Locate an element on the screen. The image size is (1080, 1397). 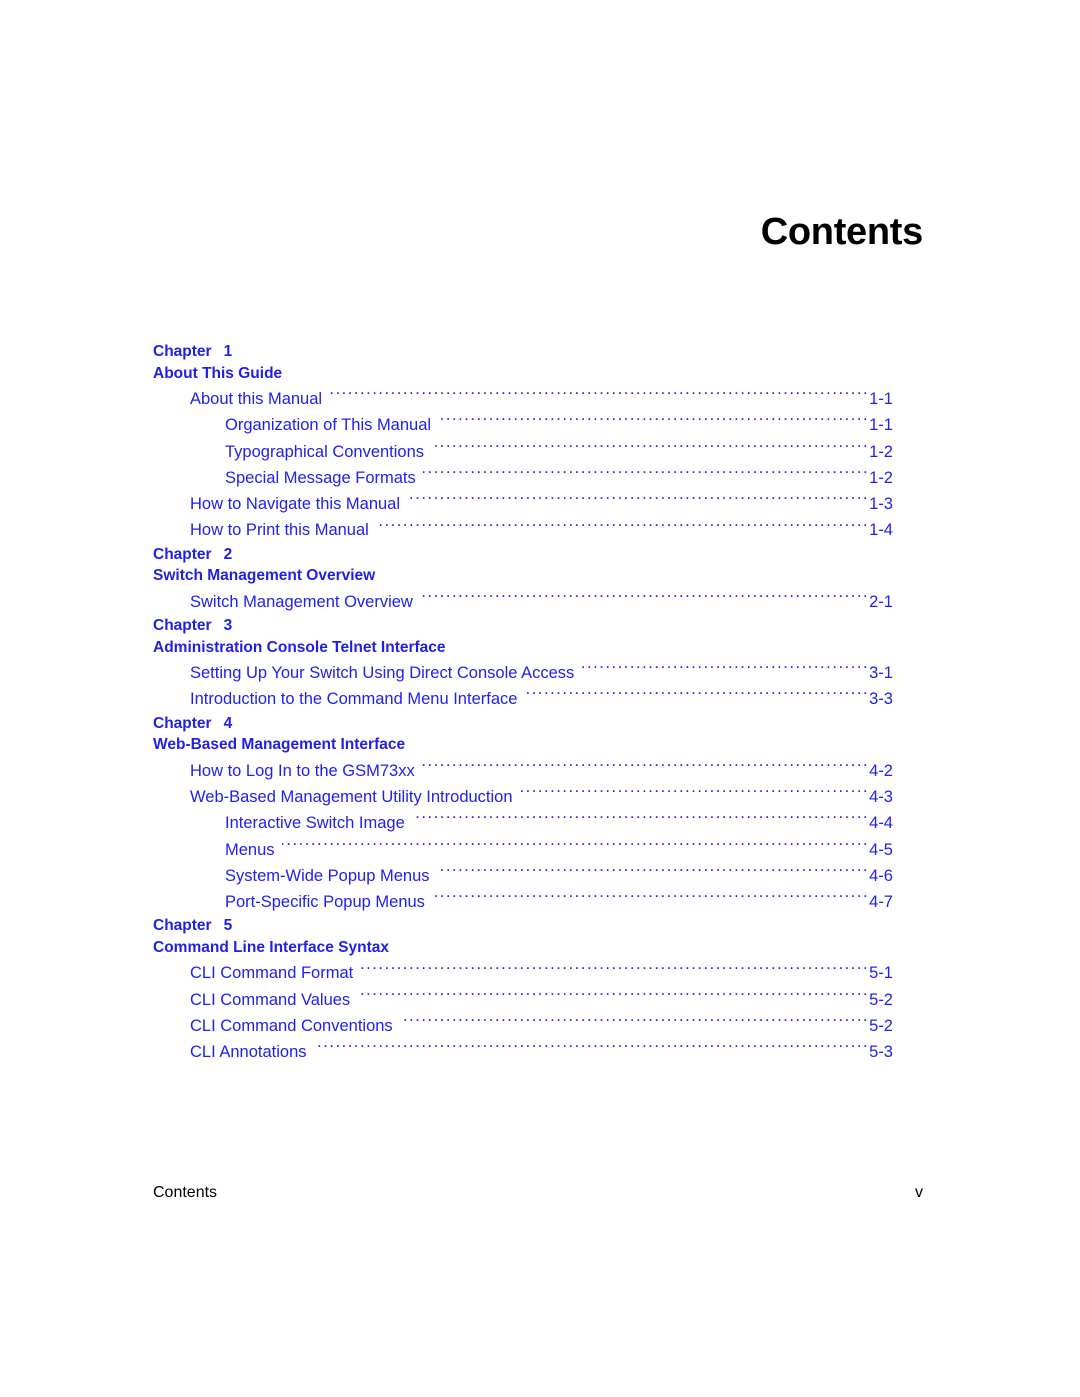
chapter-title: Web-Based Management Interface is located at coordinates (523, 745).